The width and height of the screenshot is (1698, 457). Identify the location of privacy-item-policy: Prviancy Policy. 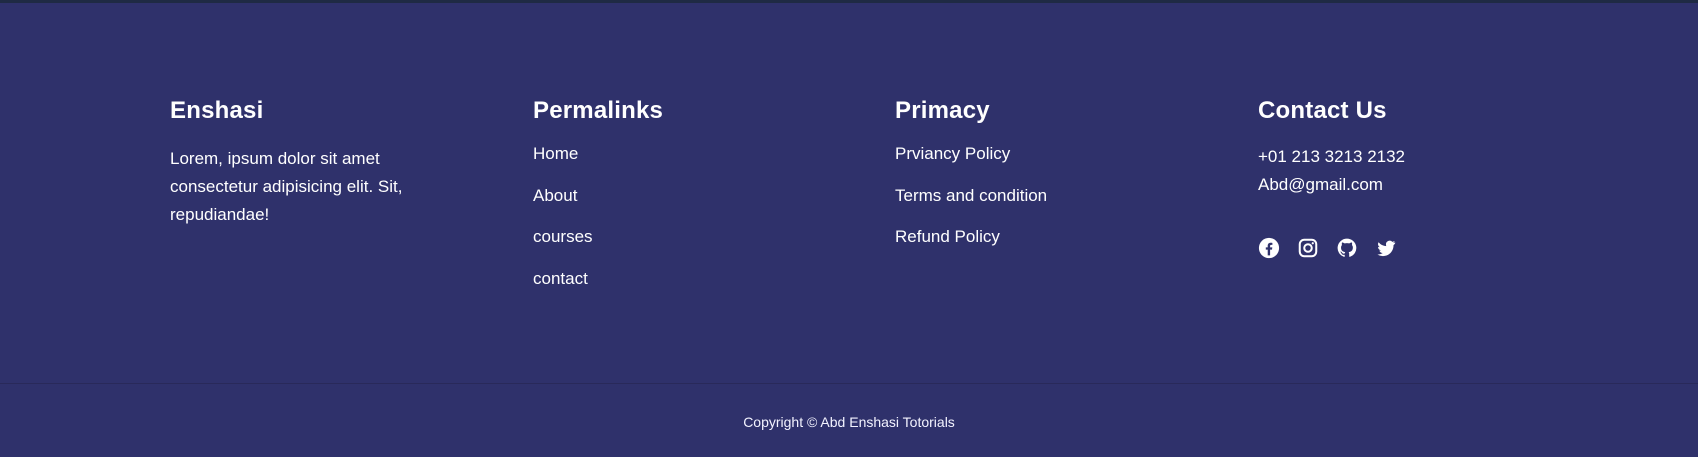
(1045, 164).